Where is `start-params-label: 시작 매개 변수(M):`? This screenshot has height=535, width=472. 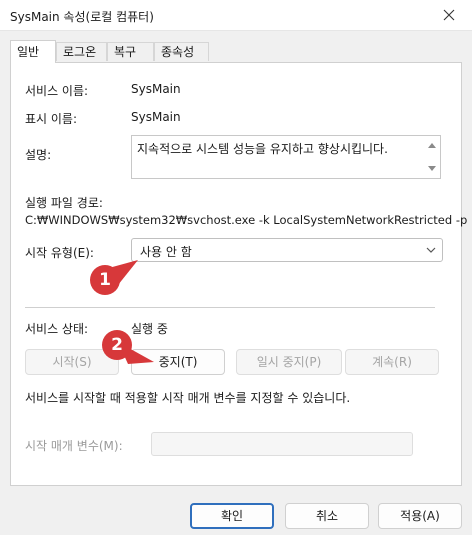 start-params-label: 시작 매개 변수(M): is located at coordinates (74, 446).